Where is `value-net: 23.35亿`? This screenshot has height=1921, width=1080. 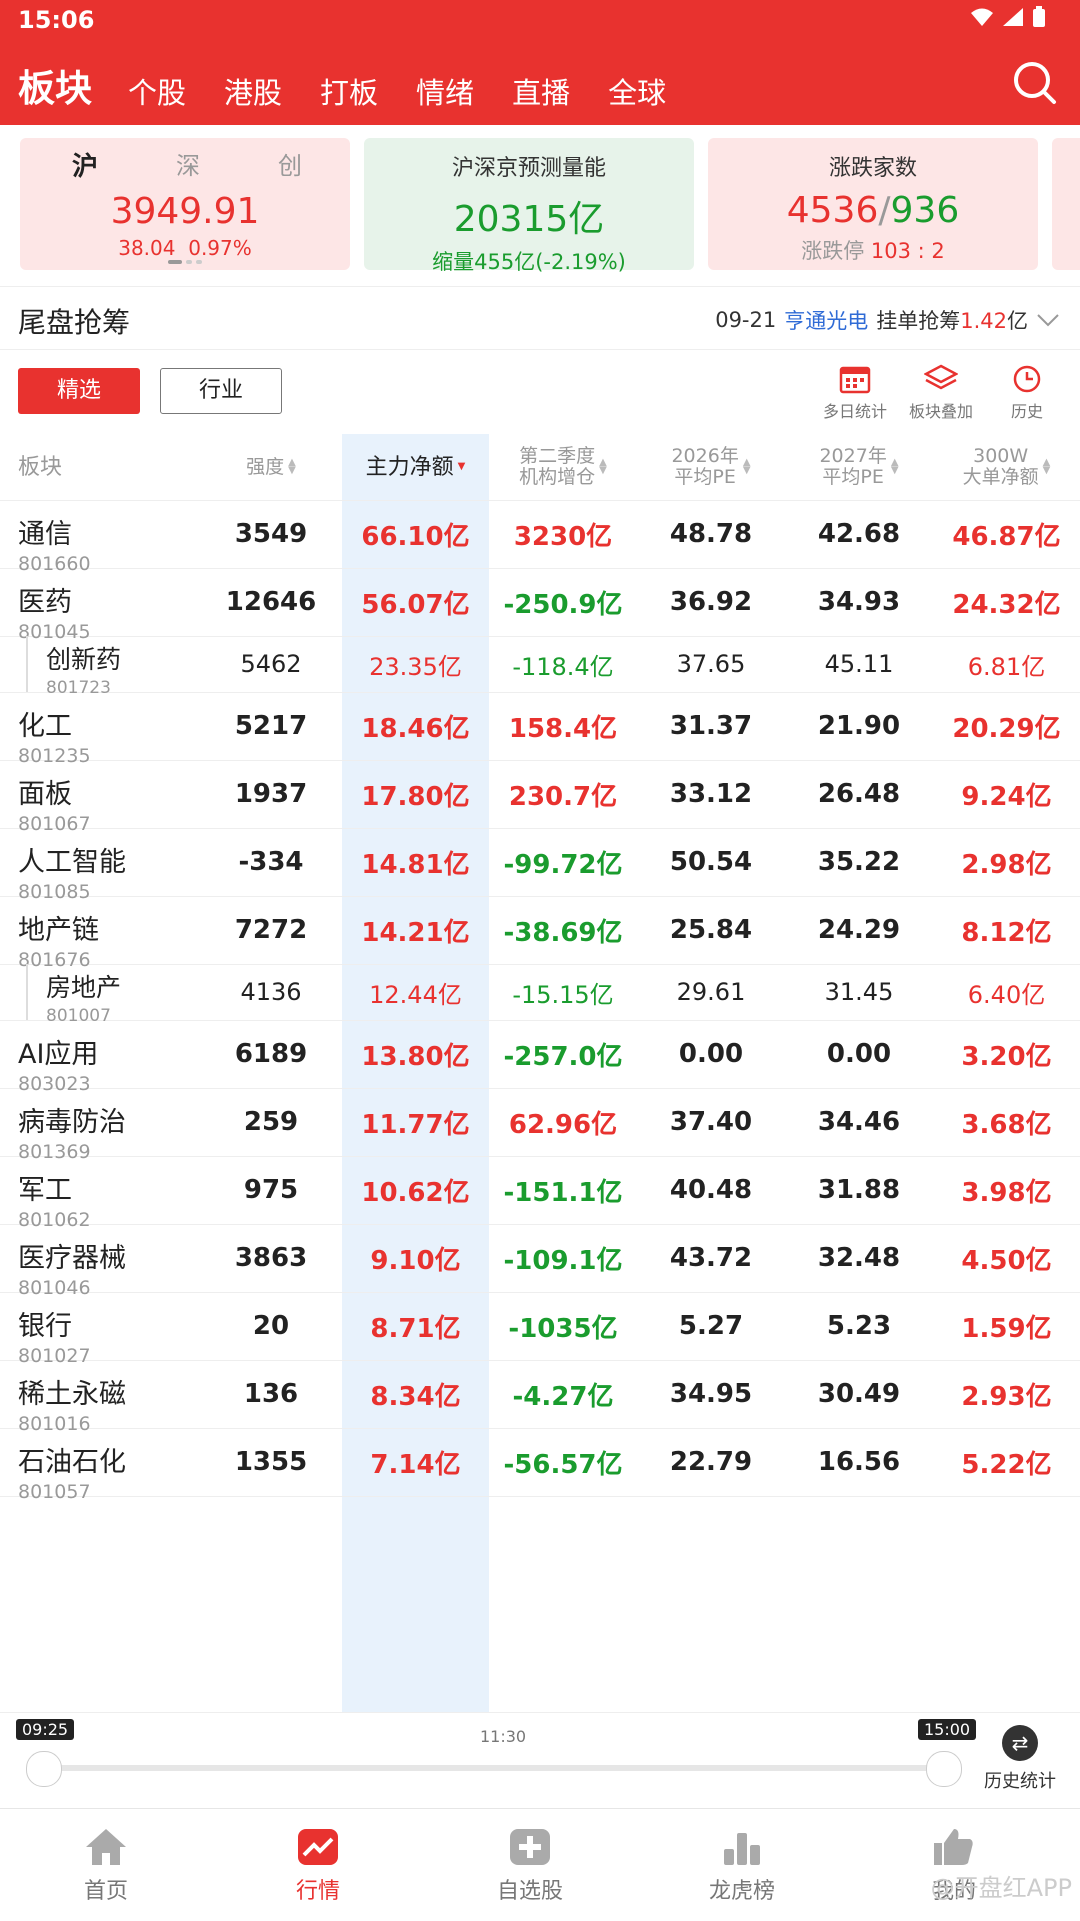
value-net: 23.35亿 is located at coordinates (415, 666).